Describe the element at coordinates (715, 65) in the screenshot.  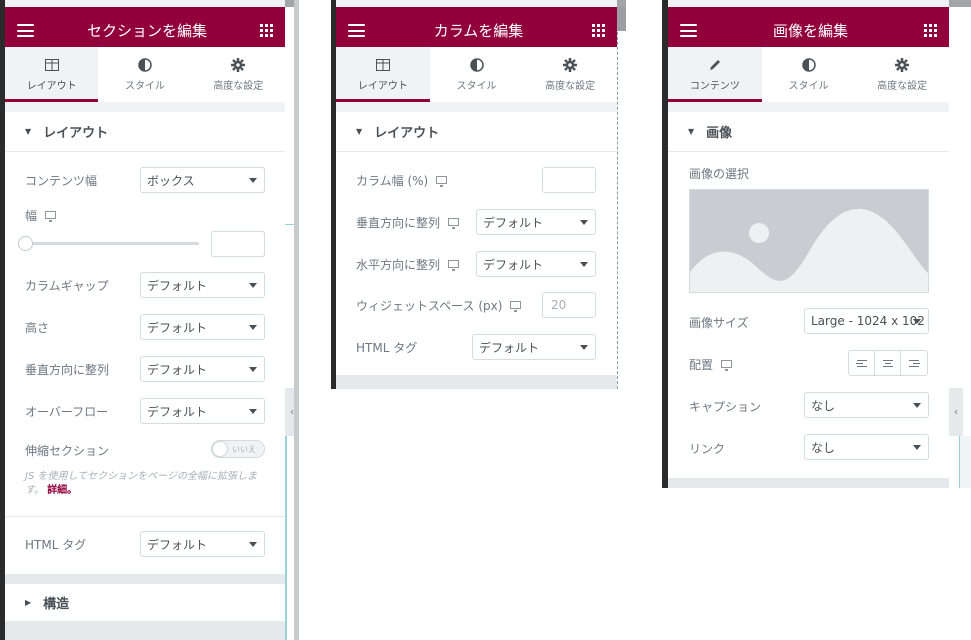
I see `pencil-icon` at that location.